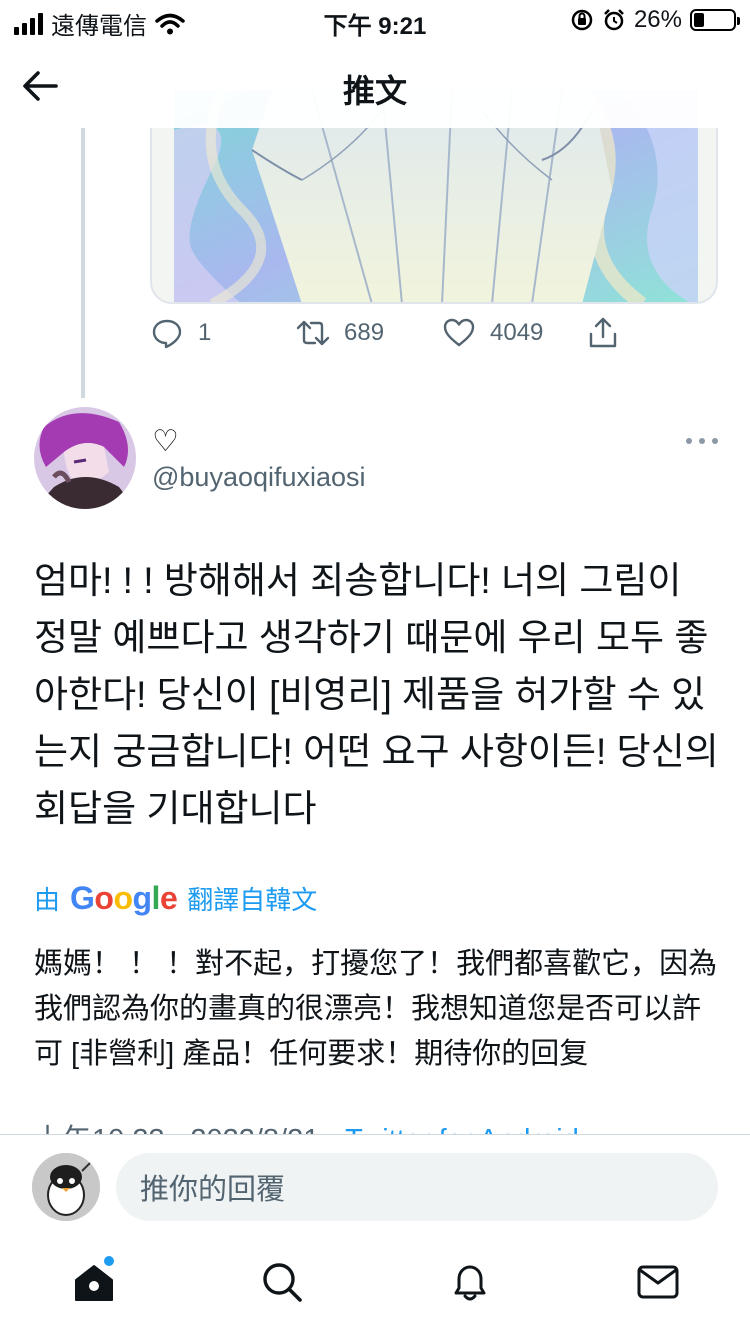  I want to click on top-nav: 推文, so click(375, 86).